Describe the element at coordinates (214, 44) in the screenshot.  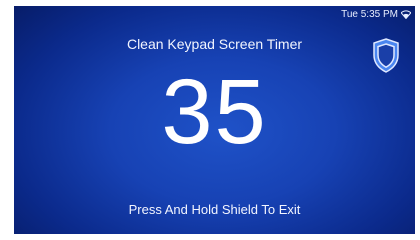
I see `screen-title: Clean Keypad Screen Timer` at that location.